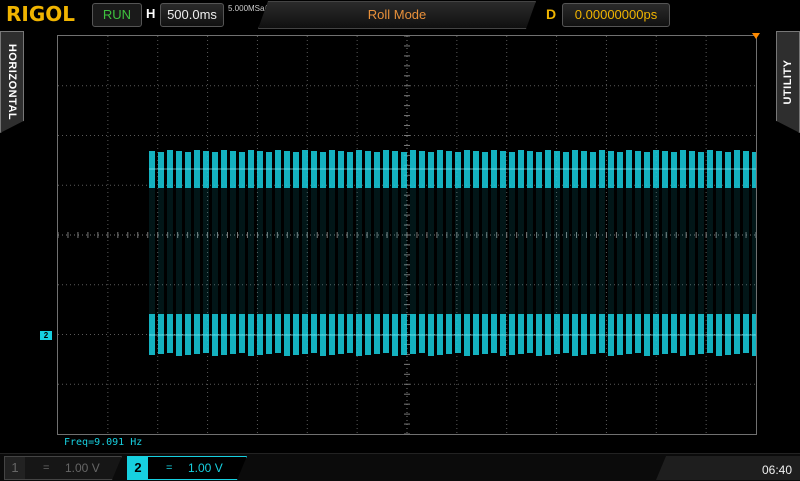 The width and height of the screenshot is (800, 481). What do you see at coordinates (397, 15) in the screenshot?
I see `acquisition-mode: Roll Mode` at bounding box center [397, 15].